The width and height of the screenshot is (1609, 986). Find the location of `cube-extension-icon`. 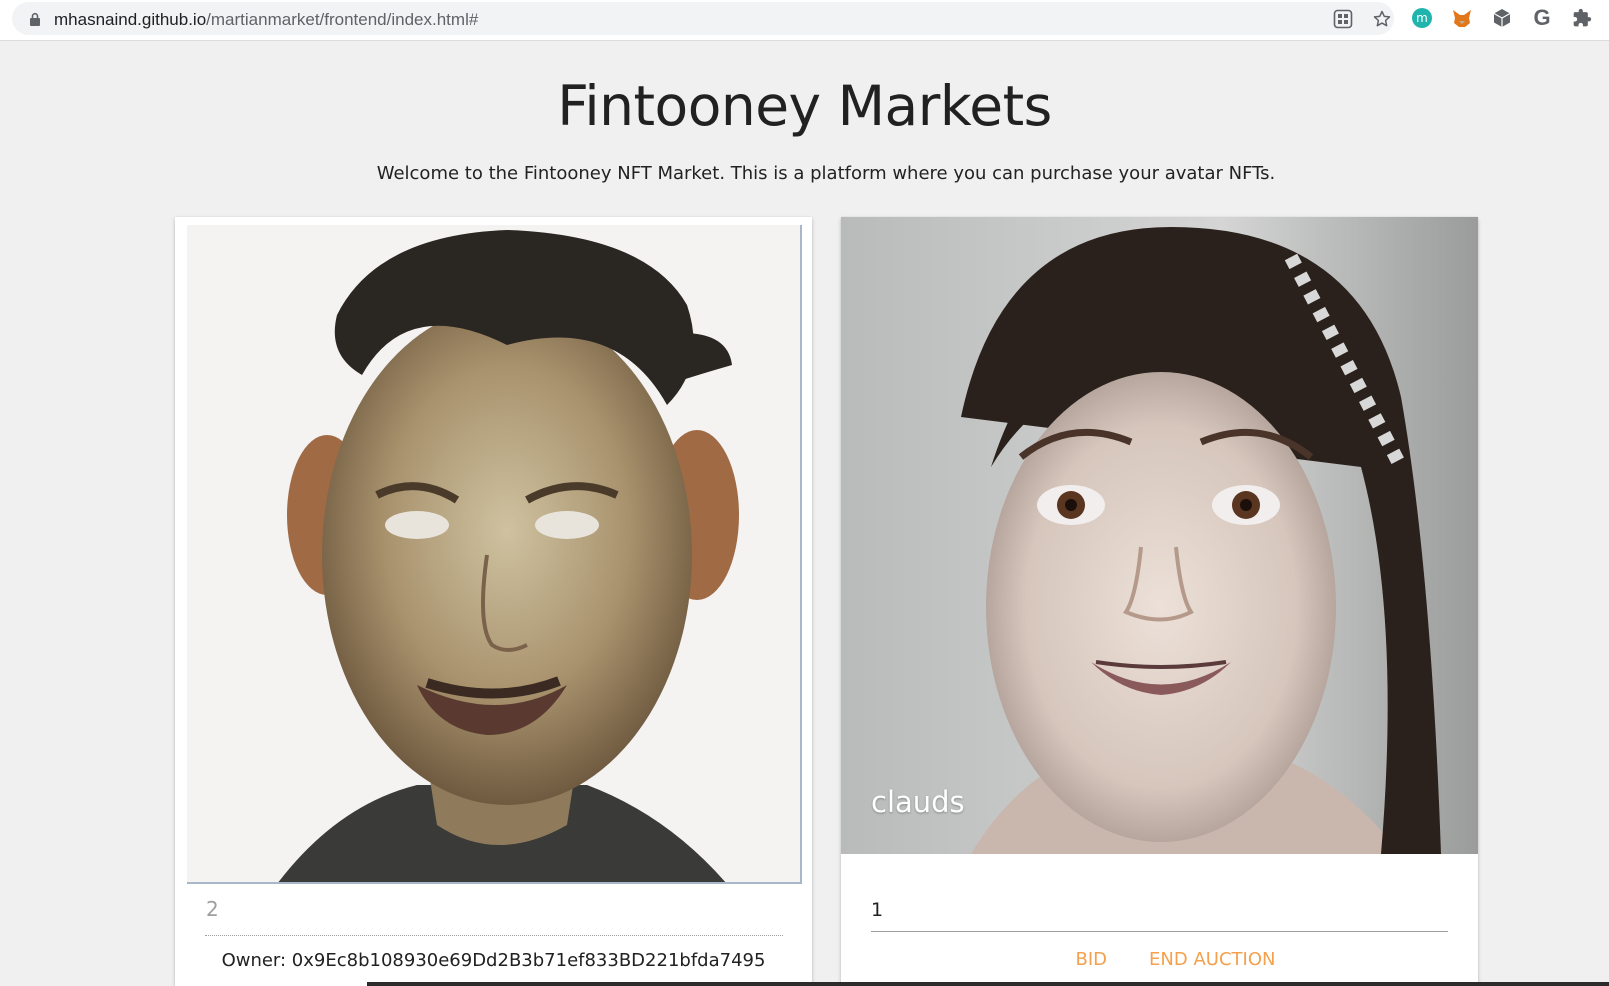

cube-extension-icon is located at coordinates (1502, 18).